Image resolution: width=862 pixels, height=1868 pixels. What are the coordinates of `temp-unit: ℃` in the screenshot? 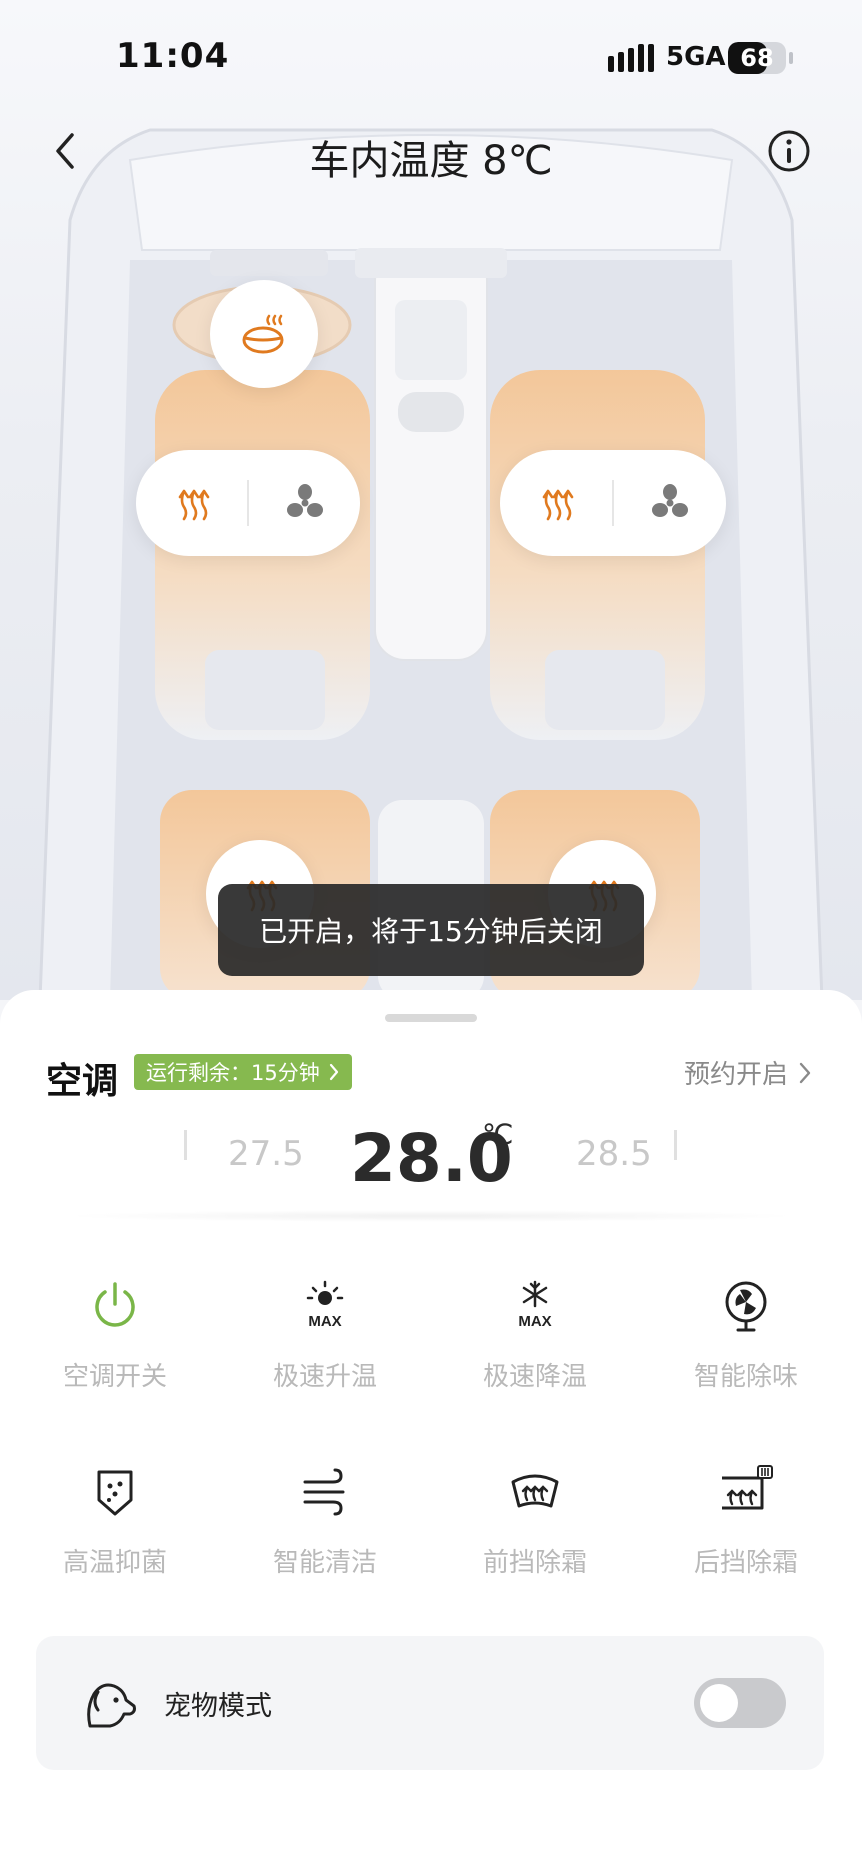 It's located at (498, 1134).